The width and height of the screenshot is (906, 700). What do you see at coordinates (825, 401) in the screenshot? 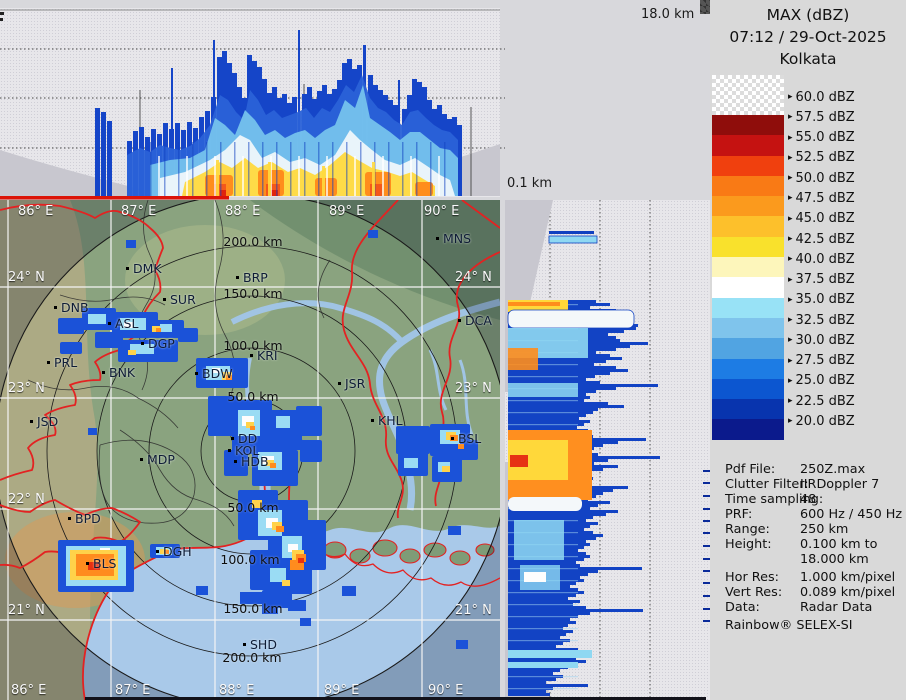
I see `legend-entry-label: 22.5 dBZ` at bounding box center [825, 401].